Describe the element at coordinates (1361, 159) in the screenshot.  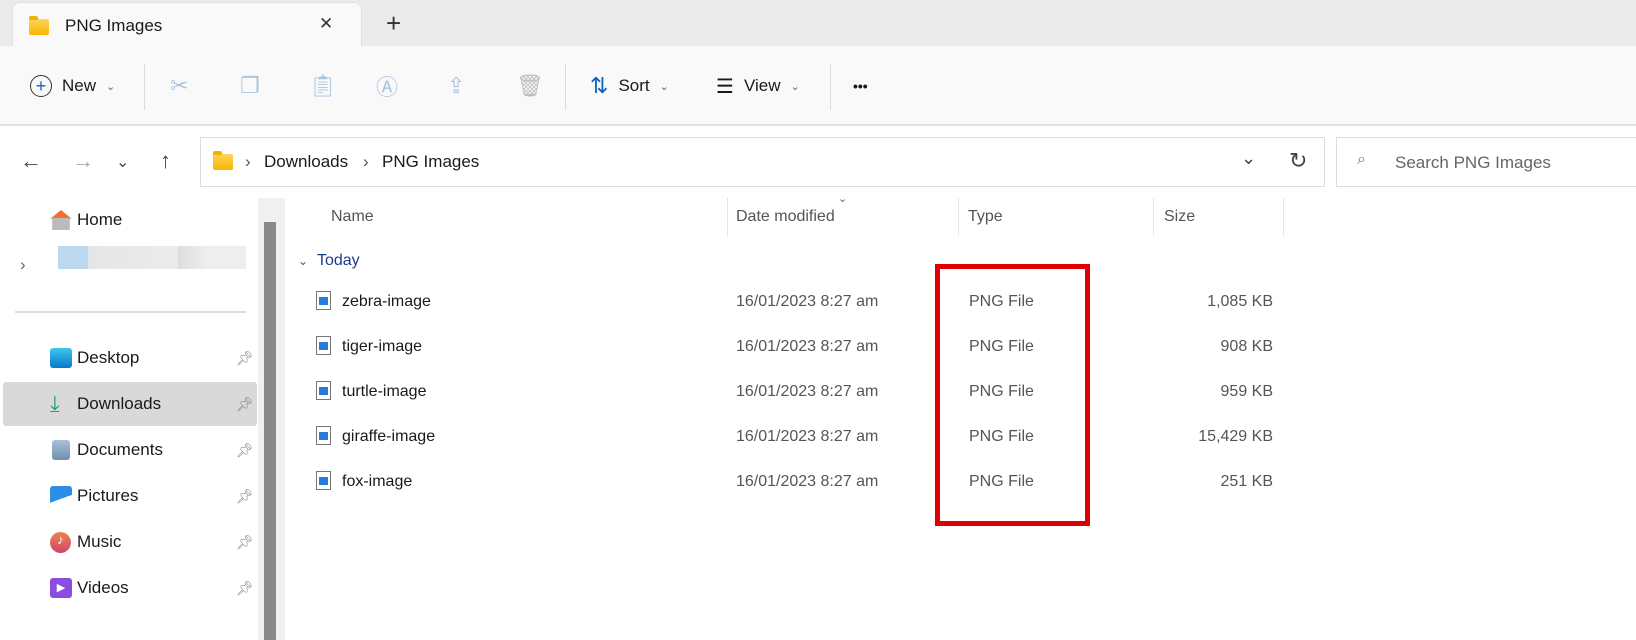
I see `search-icon: ⌕` at that location.